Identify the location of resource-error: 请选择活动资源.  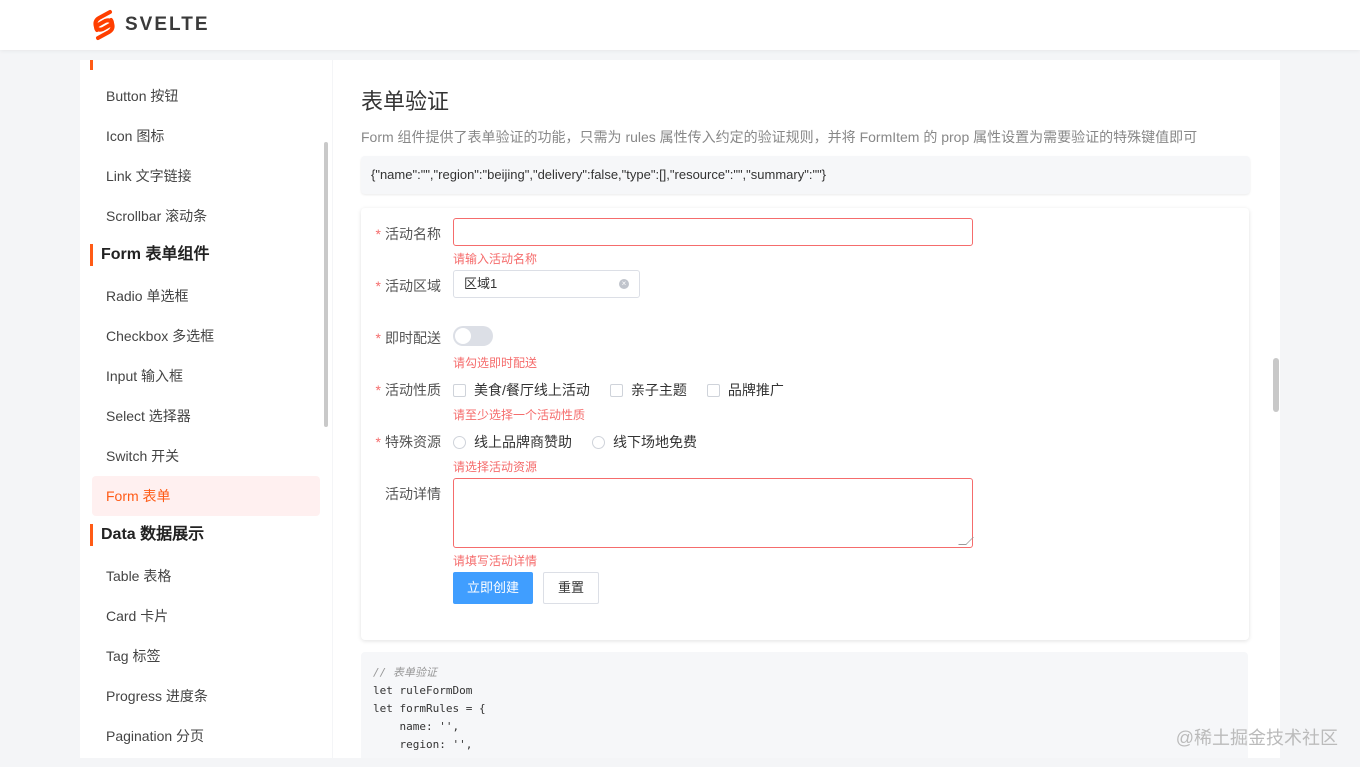
(495, 467).